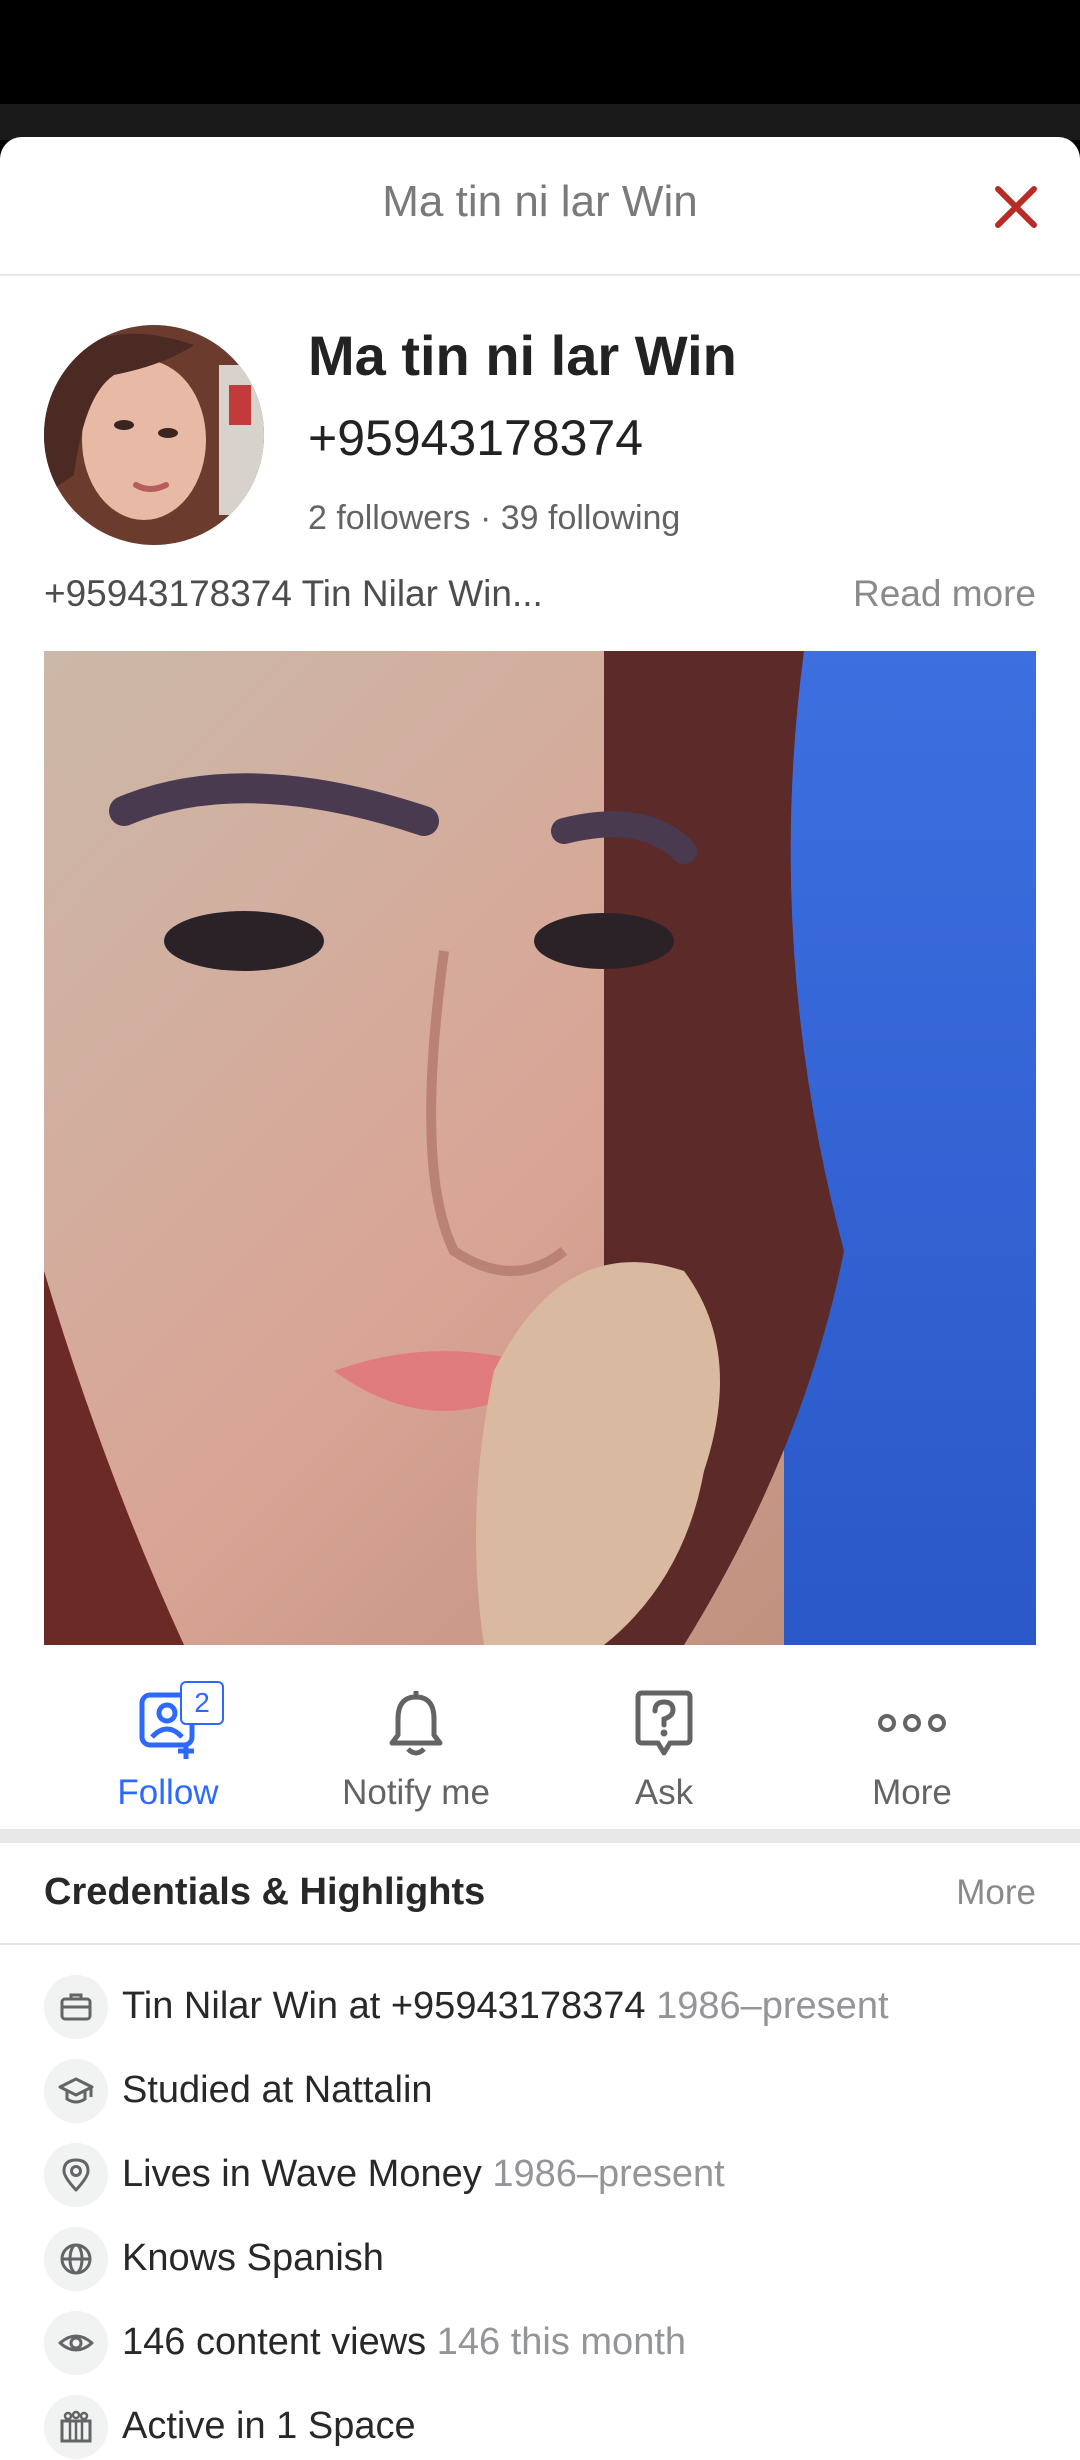  What do you see at coordinates (168, 1792) in the screenshot?
I see `follow-label: Follow` at bounding box center [168, 1792].